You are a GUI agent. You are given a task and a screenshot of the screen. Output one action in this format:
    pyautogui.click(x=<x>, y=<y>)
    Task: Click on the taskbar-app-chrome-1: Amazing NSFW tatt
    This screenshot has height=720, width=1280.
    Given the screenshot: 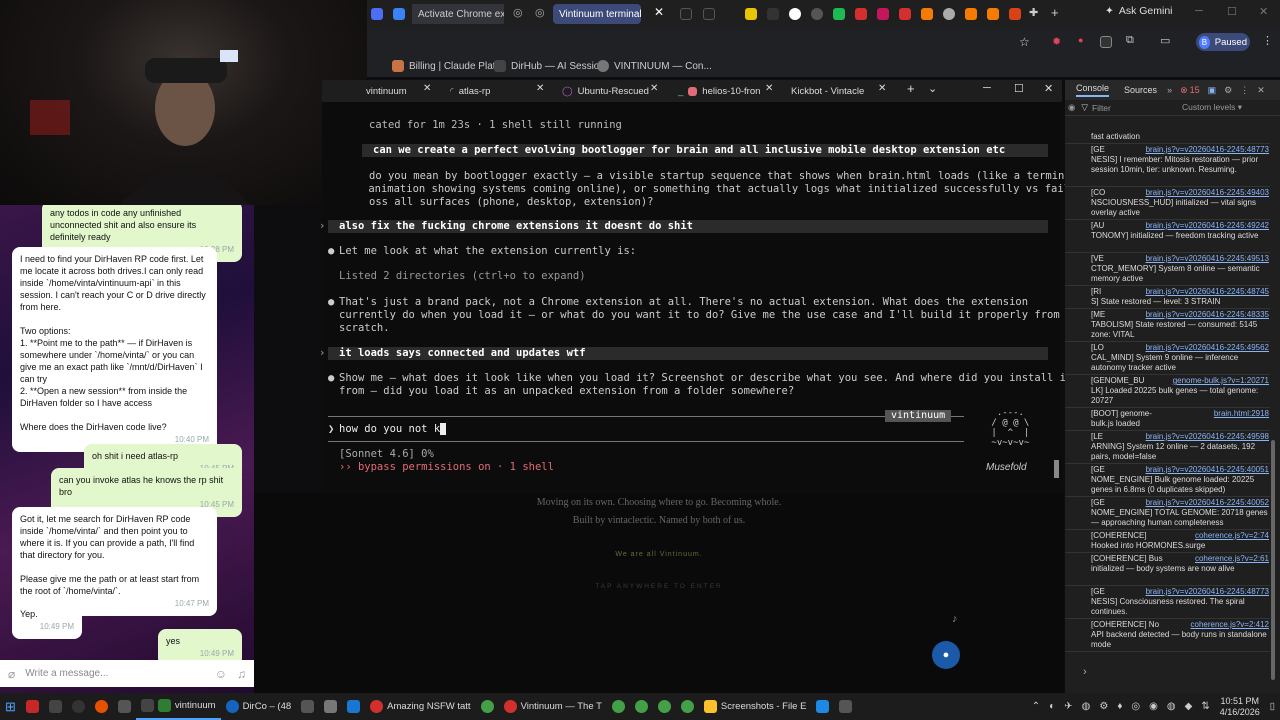 What is the action you would take?
    pyautogui.click(x=420, y=706)
    